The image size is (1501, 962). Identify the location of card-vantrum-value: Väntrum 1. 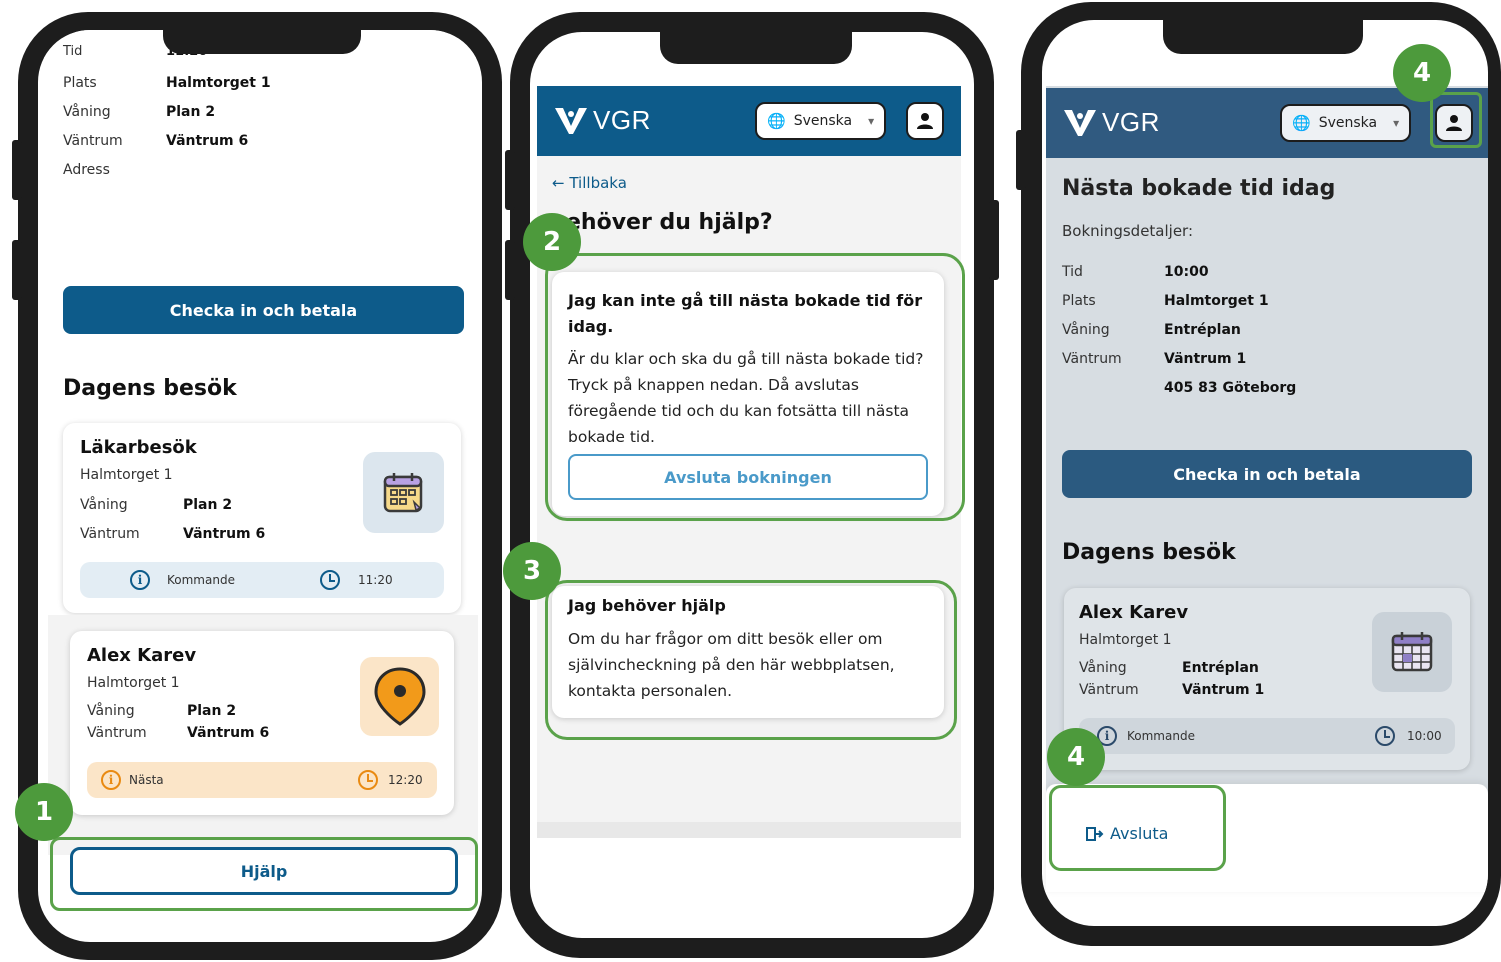
(1223, 690).